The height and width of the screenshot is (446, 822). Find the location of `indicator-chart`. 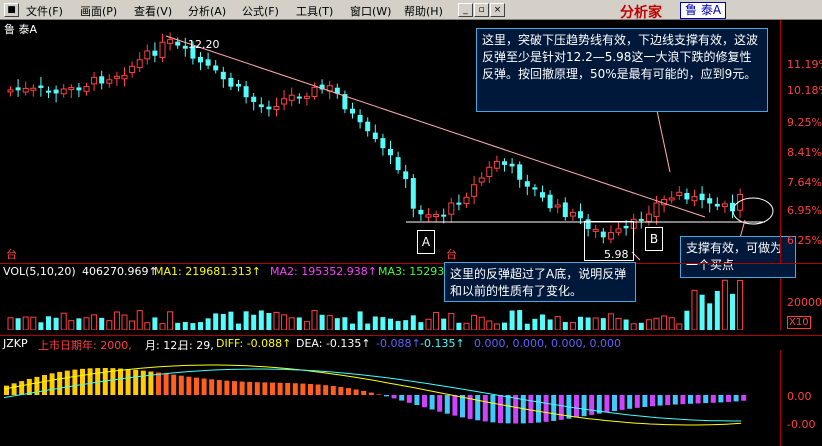

indicator-chart is located at coordinates (375, 395).